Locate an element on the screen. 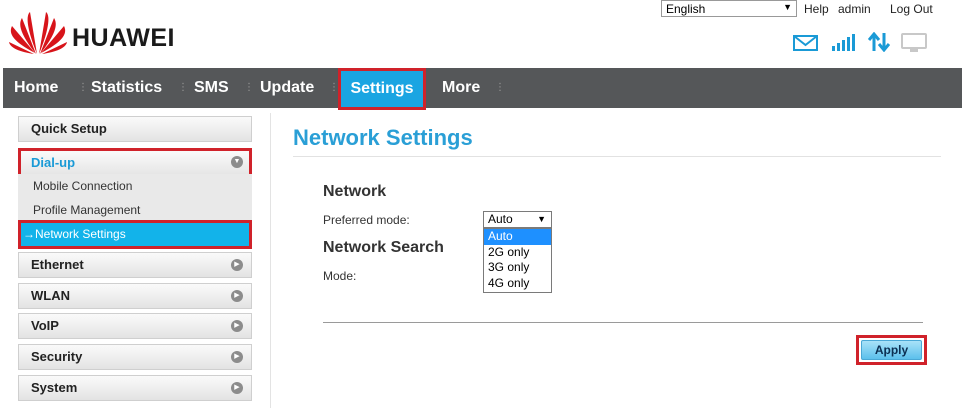 The image size is (962, 408). preferred-mode-dropdown: Auto 2G only 3G only 4G only is located at coordinates (517, 260).